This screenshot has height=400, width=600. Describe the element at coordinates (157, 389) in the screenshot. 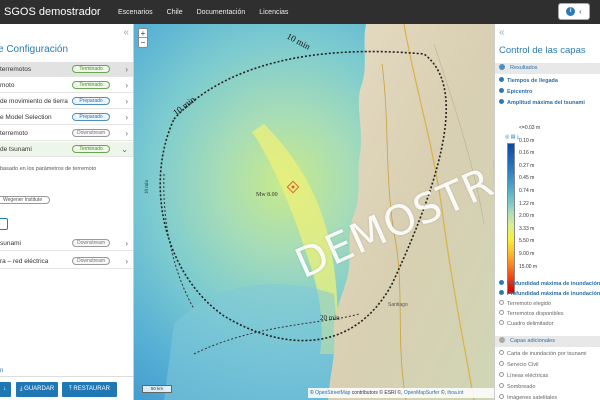

I see `scale-bar: 50 km` at that location.